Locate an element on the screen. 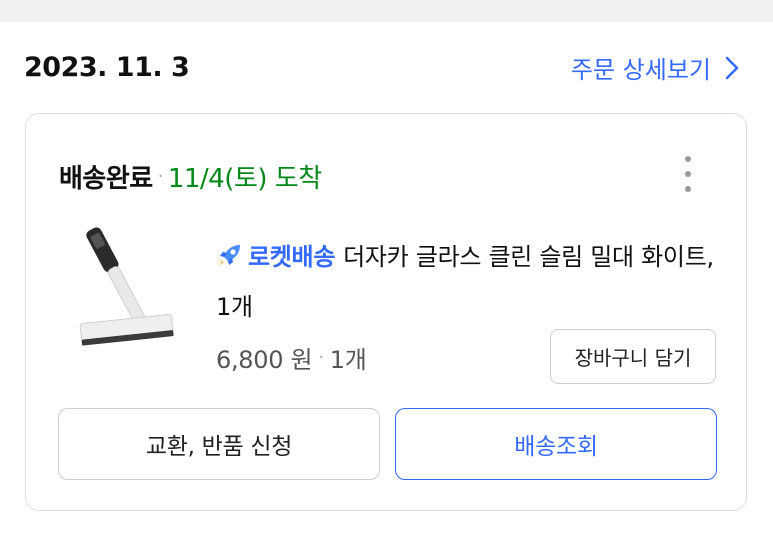 Image resolution: width=773 pixels, height=534 pixels. order-date: 2023. 11. 3 is located at coordinates (107, 67).